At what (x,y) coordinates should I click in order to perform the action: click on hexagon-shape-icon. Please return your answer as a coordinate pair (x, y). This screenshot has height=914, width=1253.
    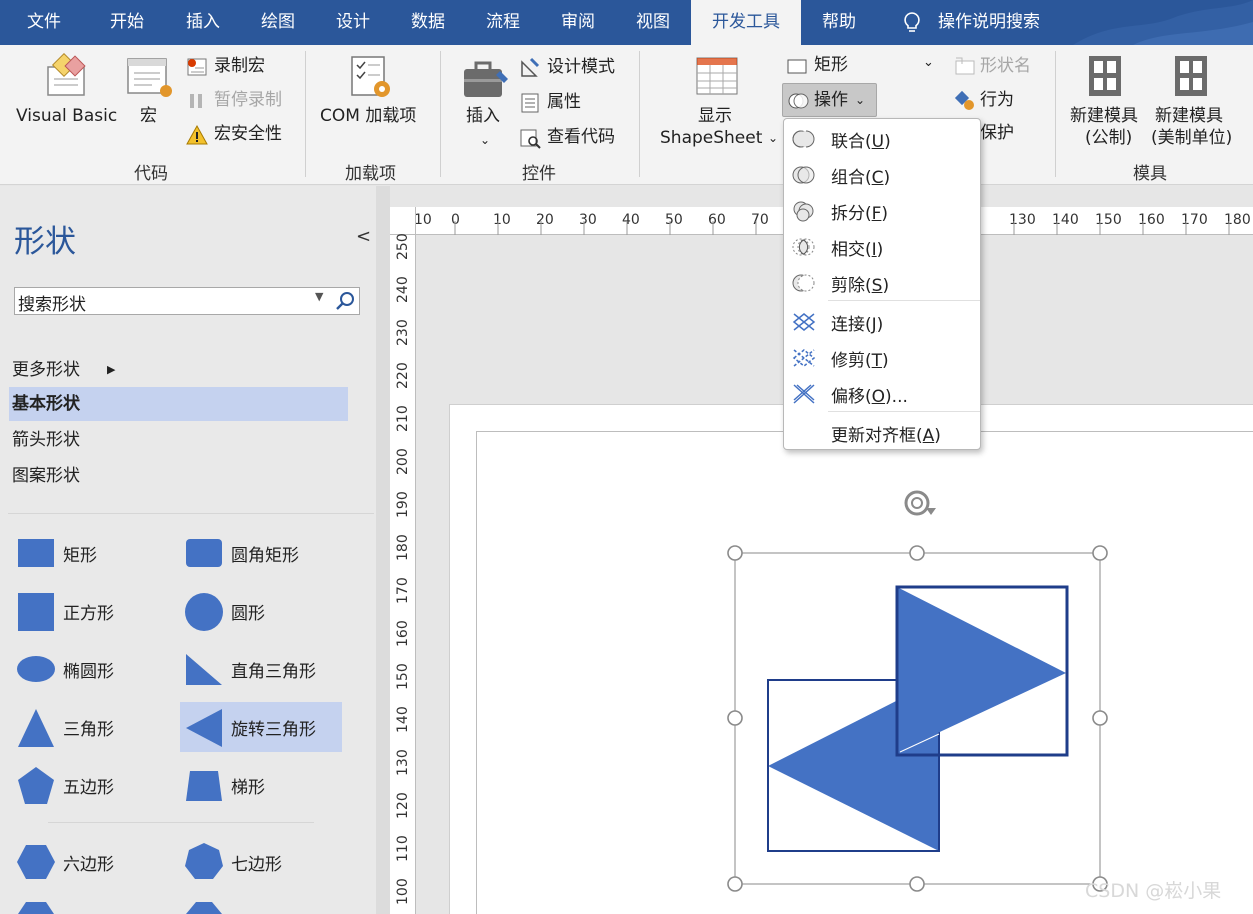
    Looking at the image, I should click on (36, 862).